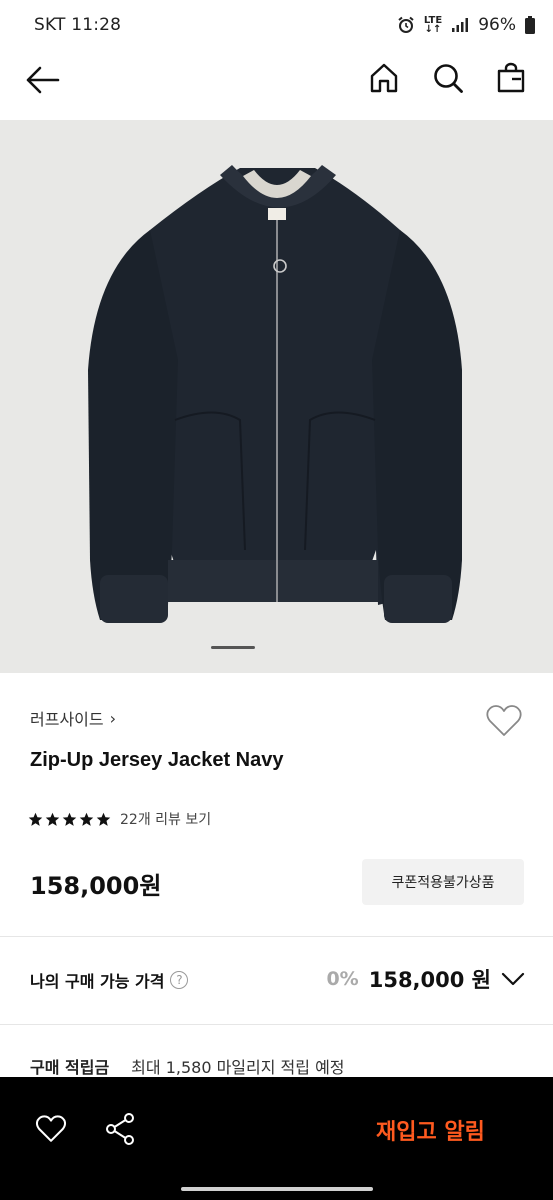 The width and height of the screenshot is (553, 1200). I want to click on status-icons: LTE ↓↑ 96%, so click(475, 25).